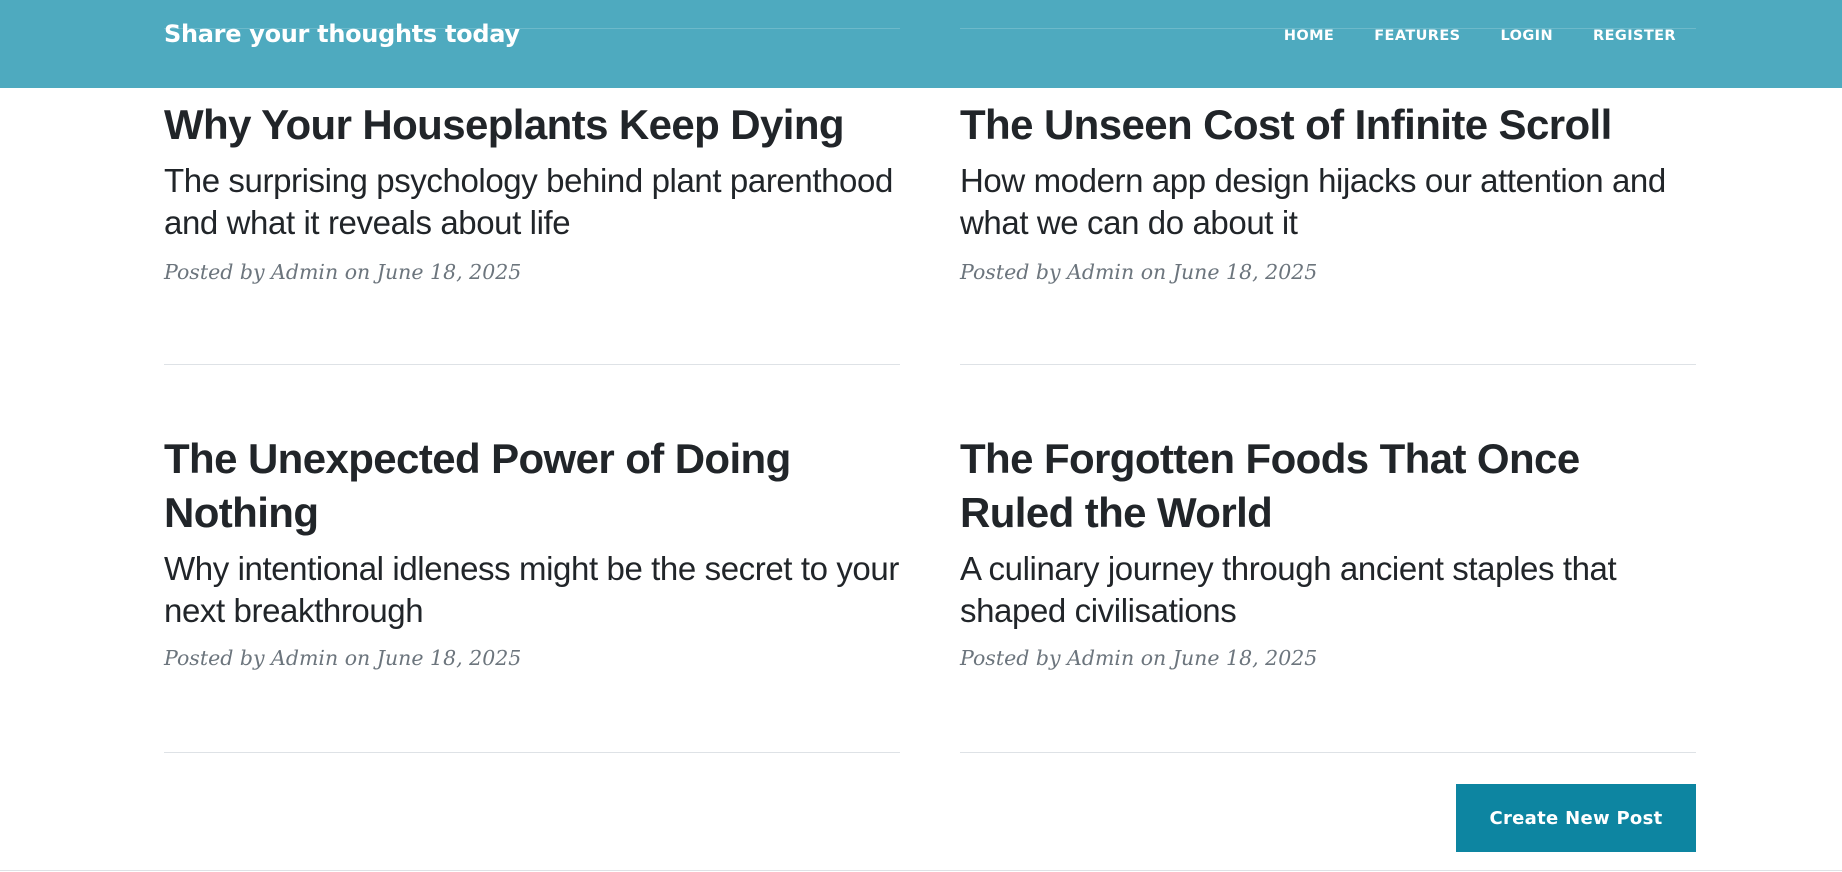 The width and height of the screenshot is (1842, 872). I want to click on post-title-link: Why Your Houseplants Keep Dying, so click(532, 125).